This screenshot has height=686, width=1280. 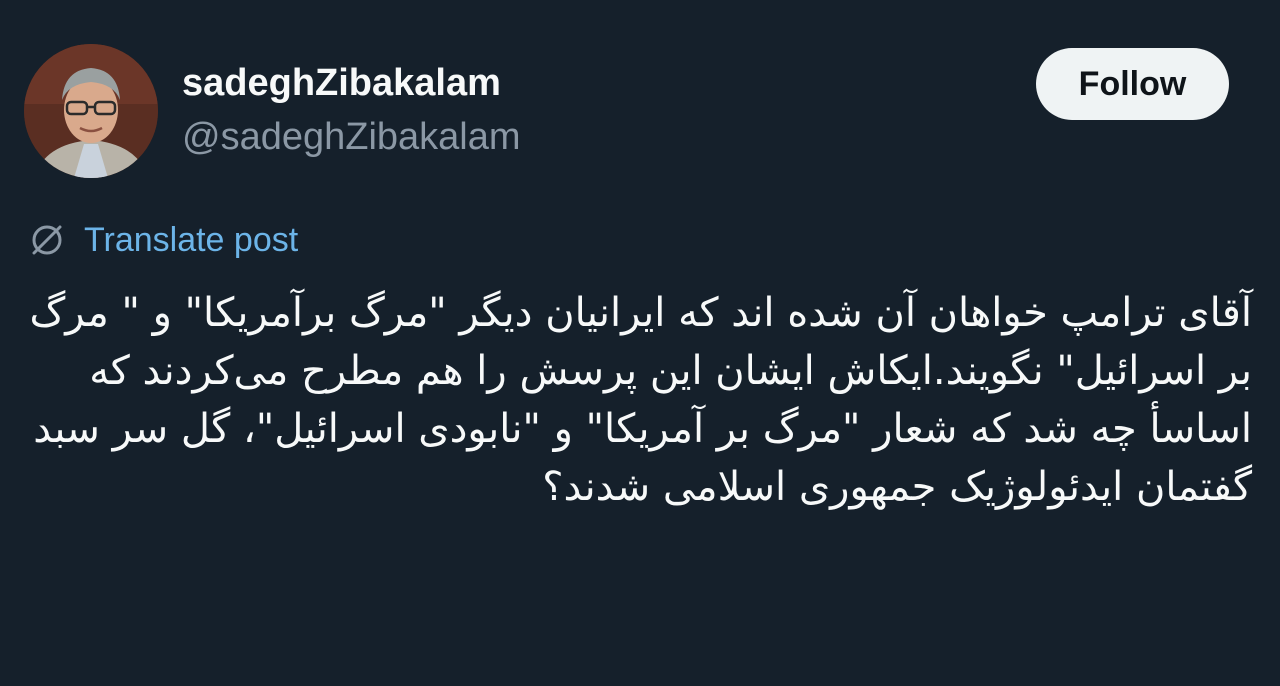 What do you see at coordinates (341, 83) in the screenshot?
I see `author-display-name: sadeghZibakalam` at bounding box center [341, 83].